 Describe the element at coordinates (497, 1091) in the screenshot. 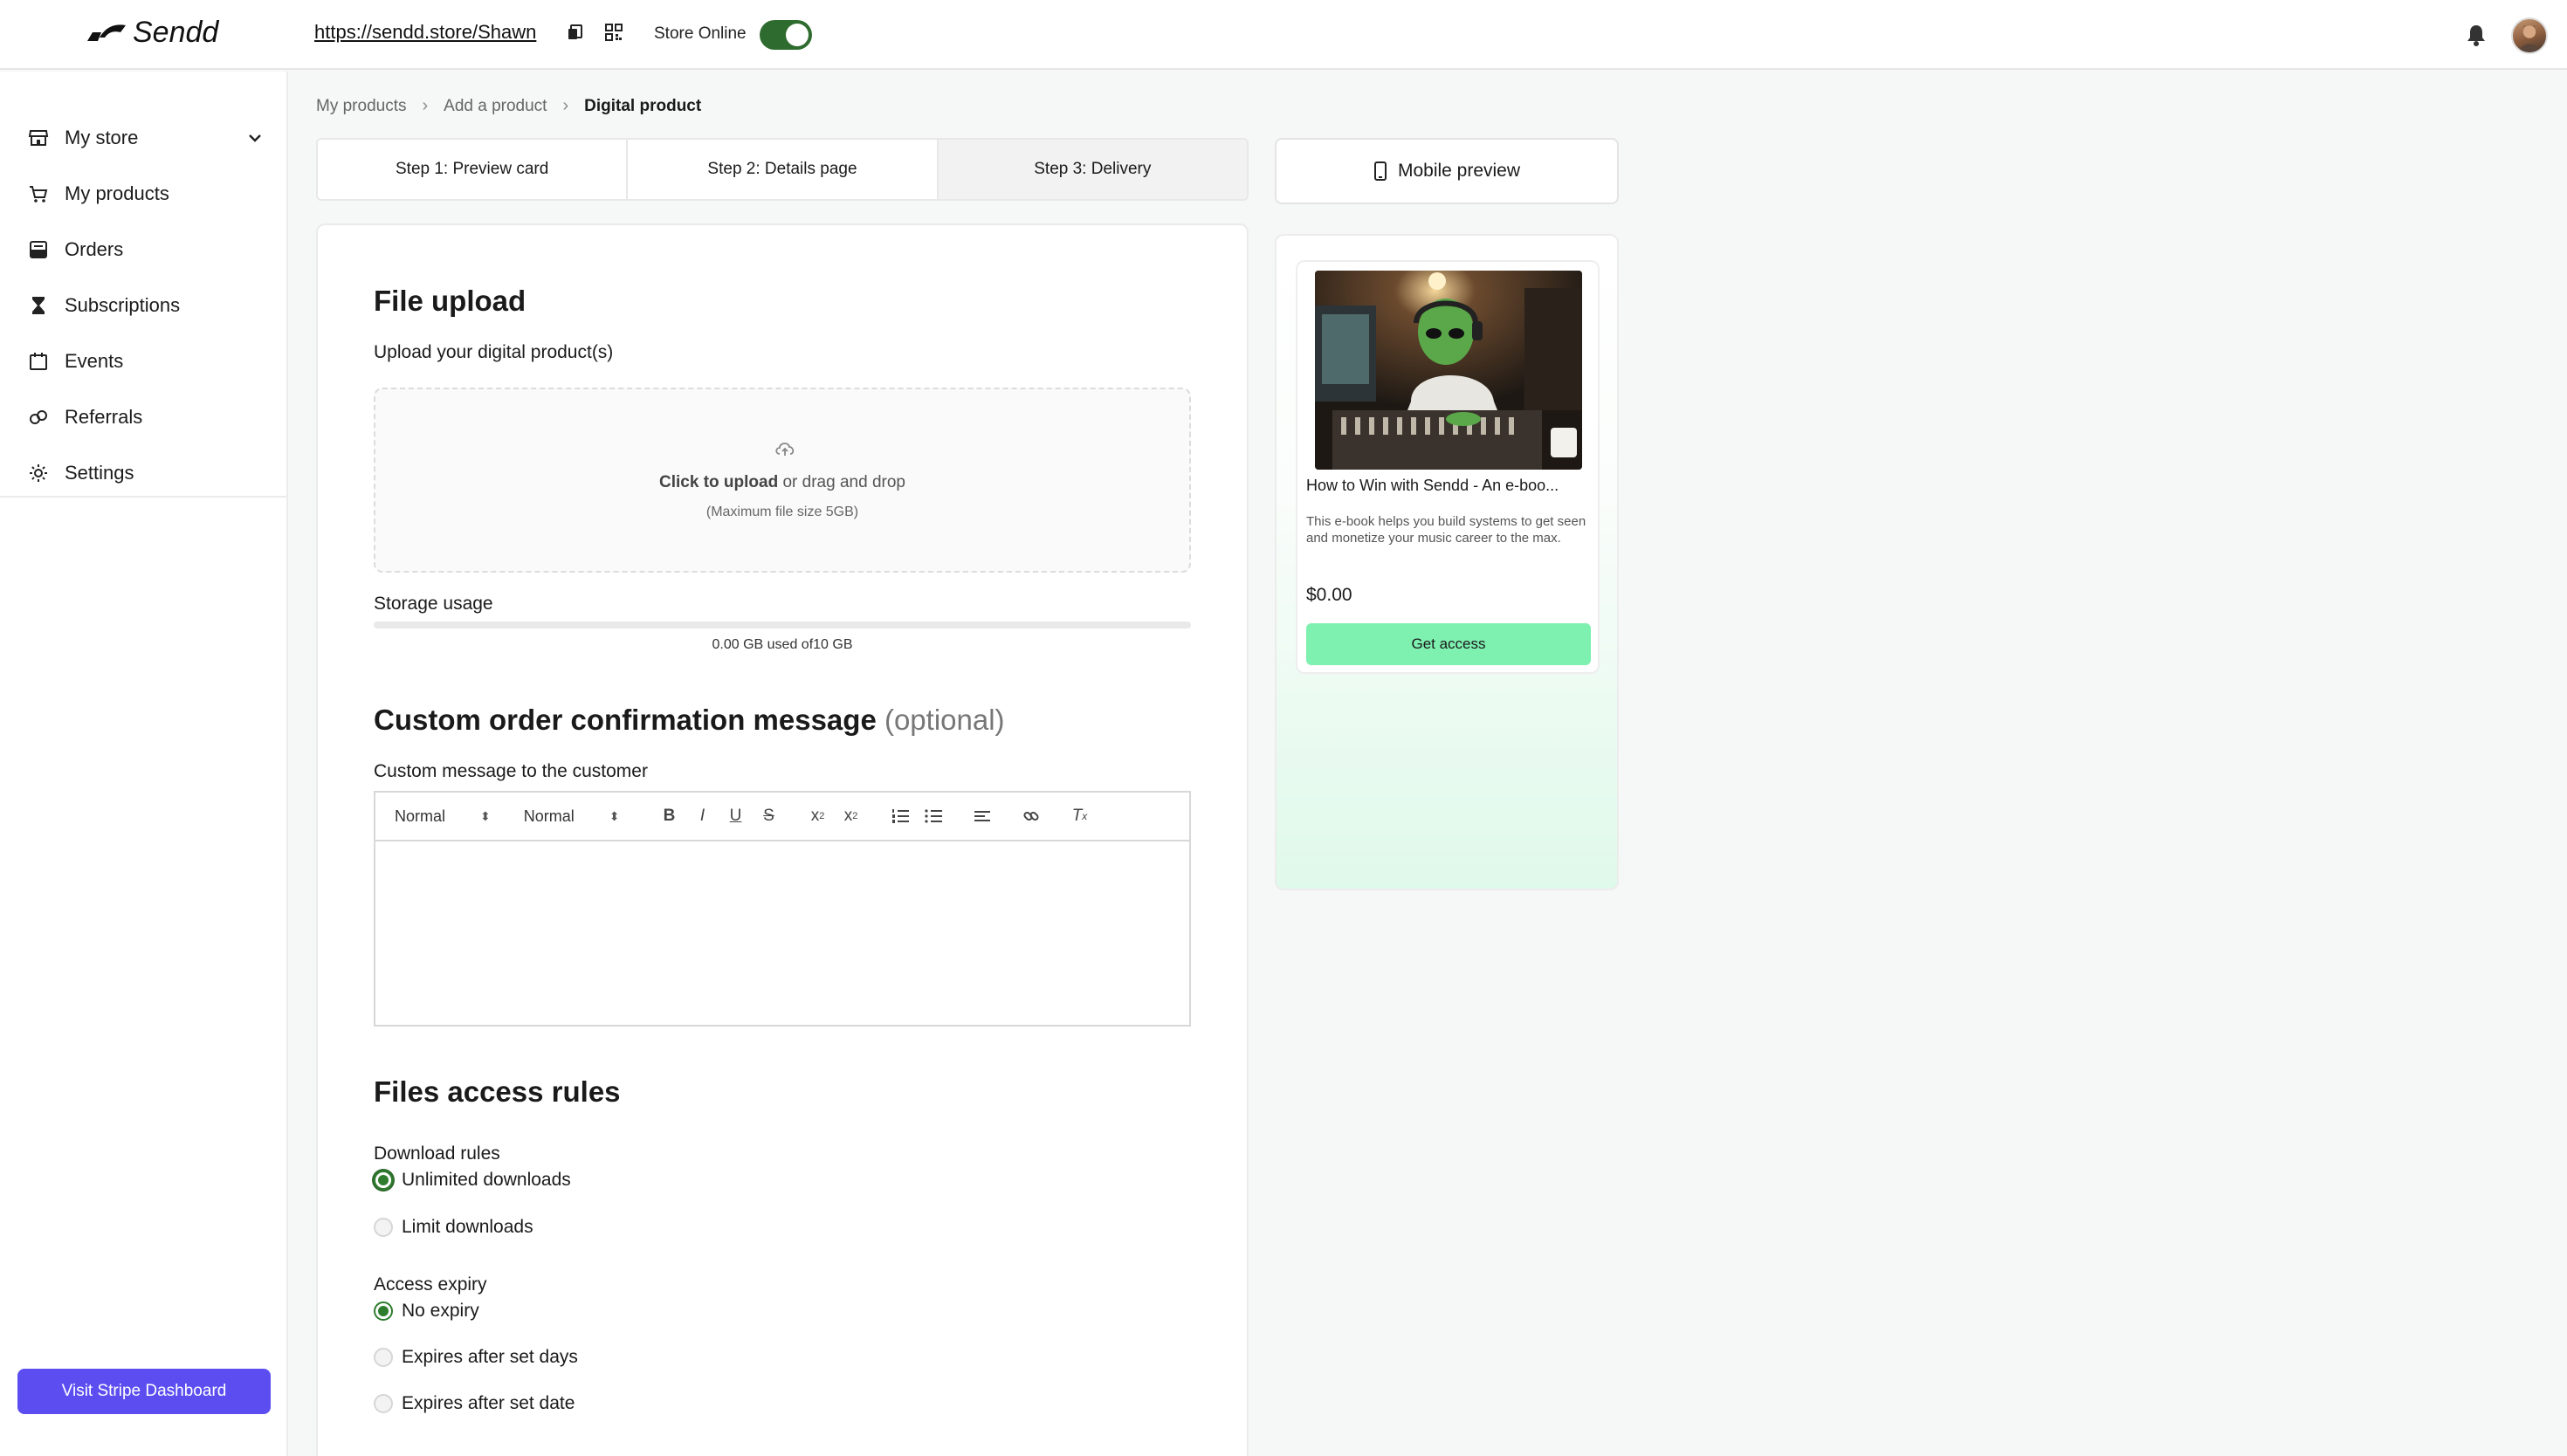

I see `access-rules-heading: Files access rules` at that location.